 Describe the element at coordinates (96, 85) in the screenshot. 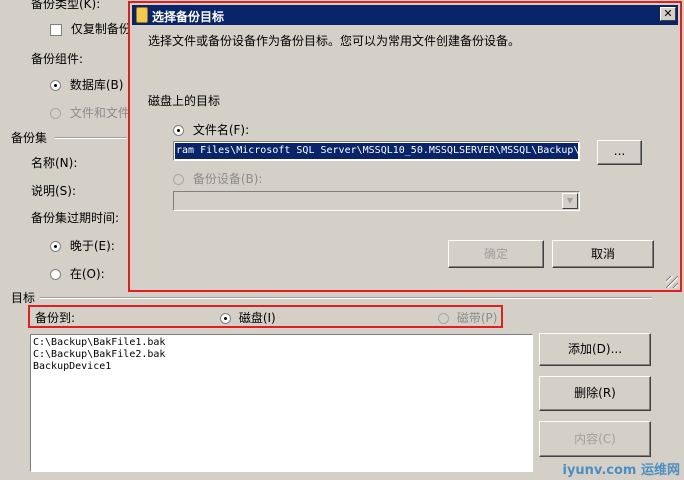

I see `database-label: 数据库(B)` at that location.